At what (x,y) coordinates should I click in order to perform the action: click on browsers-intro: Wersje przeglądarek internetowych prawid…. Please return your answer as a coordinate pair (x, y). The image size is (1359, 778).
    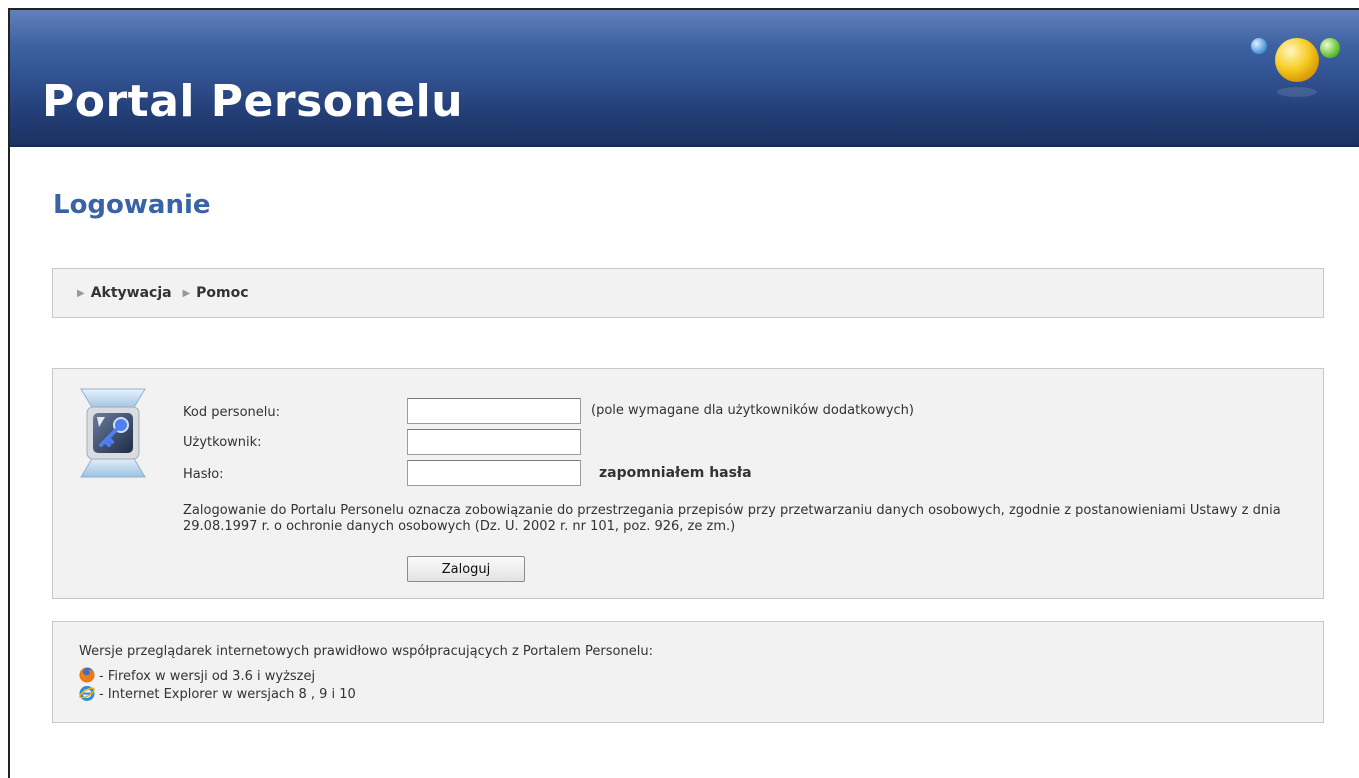
    Looking at the image, I should click on (366, 651).